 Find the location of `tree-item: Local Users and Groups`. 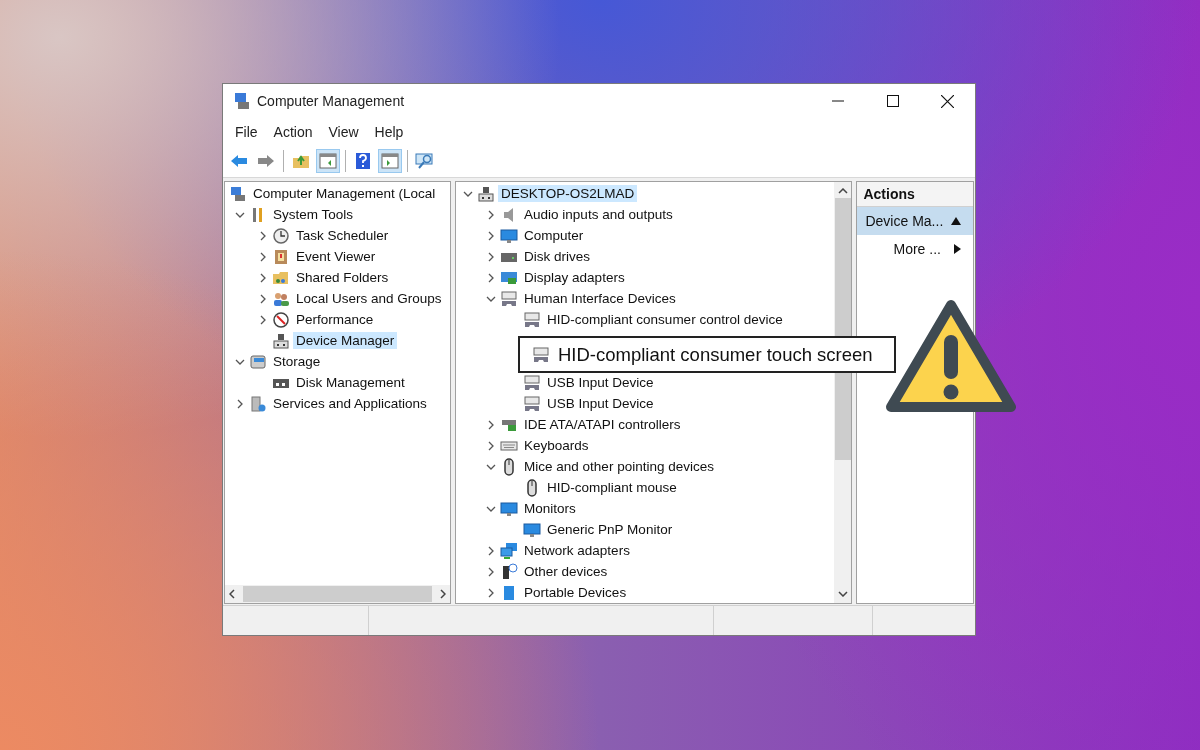

tree-item: Local Users and Groups is located at coordinates (369, 298).